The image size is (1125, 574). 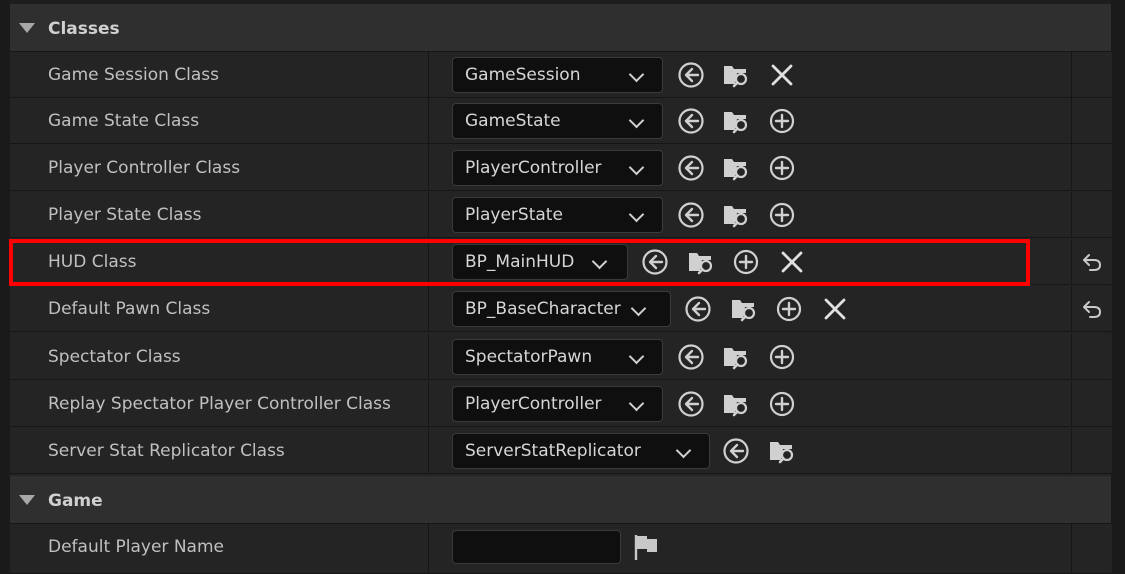 I want to click on value-cell: GameSession, so click(x=750, y=74).